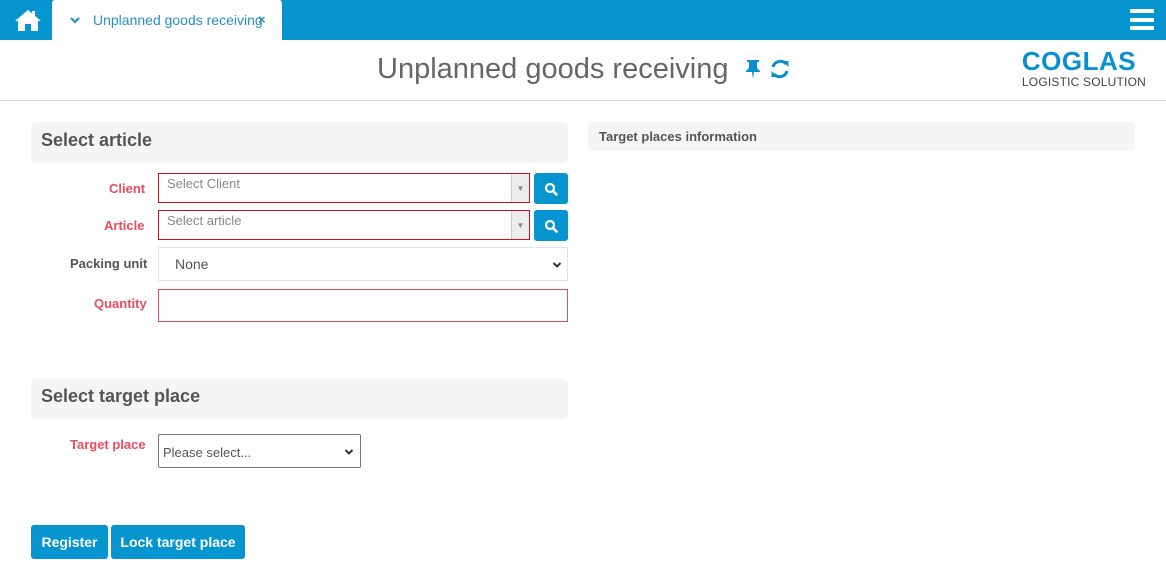 The image size is (1166, 583). What do you see at coordinates (780, 69) in the screenshot?
I see `refresh-icon` at bounding box center [780, 69].